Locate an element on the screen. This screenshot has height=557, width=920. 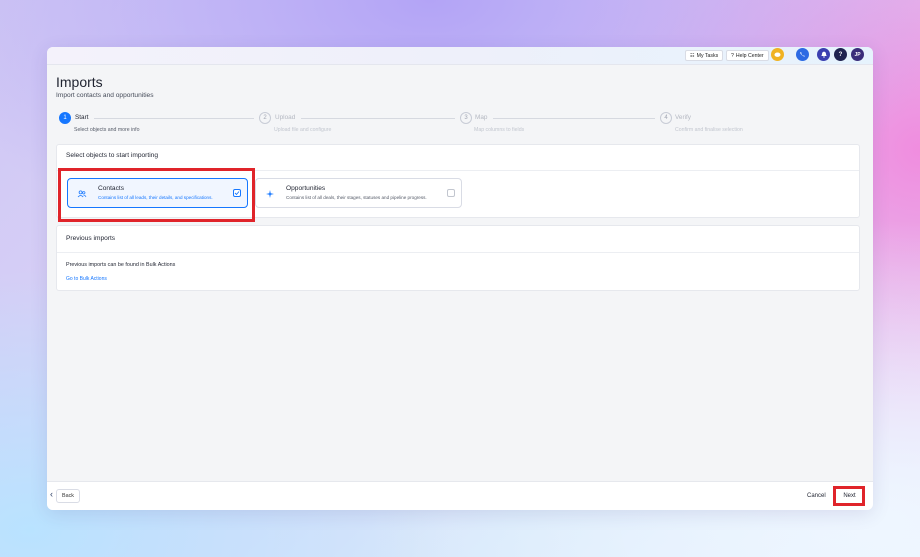
help-icon: ? is located at coordinates (840, 54).